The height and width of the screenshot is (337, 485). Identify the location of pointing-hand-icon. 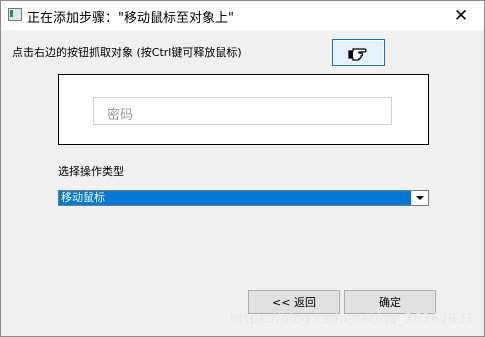
(357, 54).